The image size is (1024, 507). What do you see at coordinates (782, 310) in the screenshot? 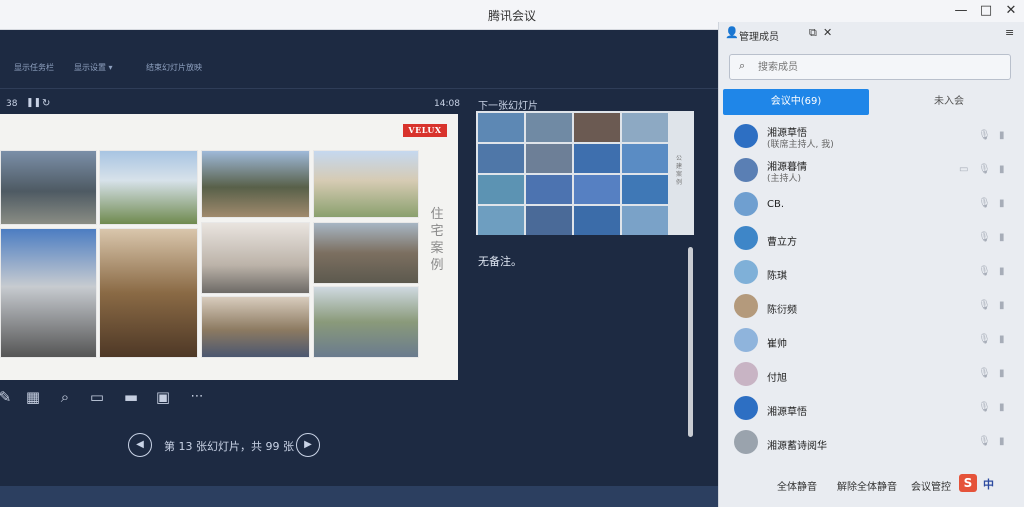
I see `member-name: 陈衍频` at bounding box center [782, 310].